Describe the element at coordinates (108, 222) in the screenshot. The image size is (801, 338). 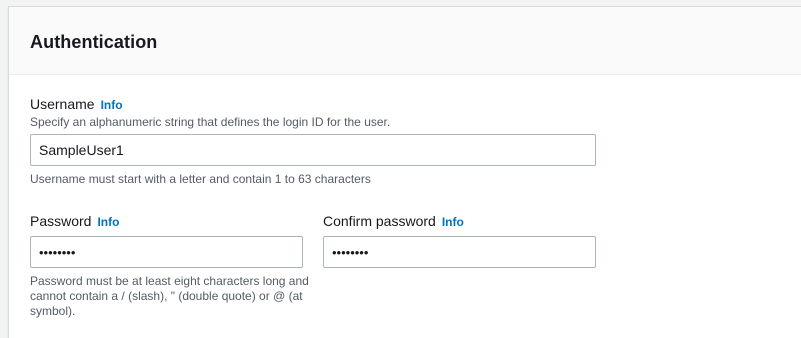
I see `password-info-link: Info` at that location.